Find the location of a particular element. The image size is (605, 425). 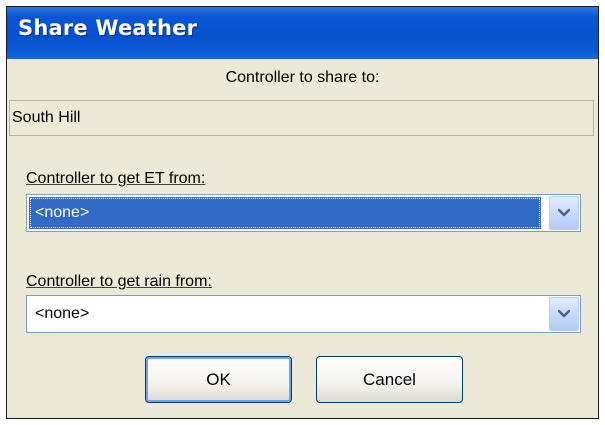

et-source-dropdown-button is located at coordinates (564, 213).